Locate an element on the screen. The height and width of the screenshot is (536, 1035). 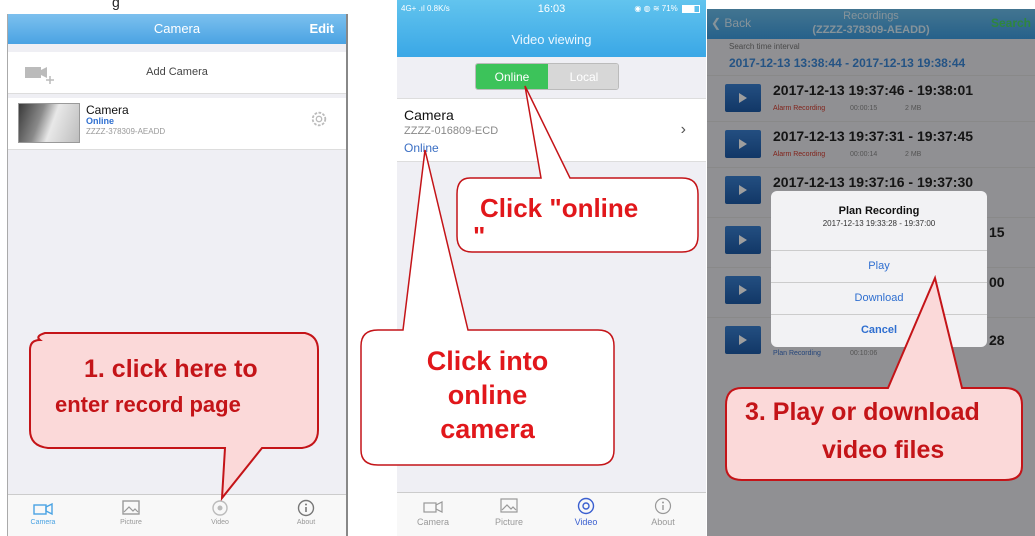
dialog-subtitle: 2017-12-13 19:33:28 - 19:37:00 is located at coordinates (879, 223).